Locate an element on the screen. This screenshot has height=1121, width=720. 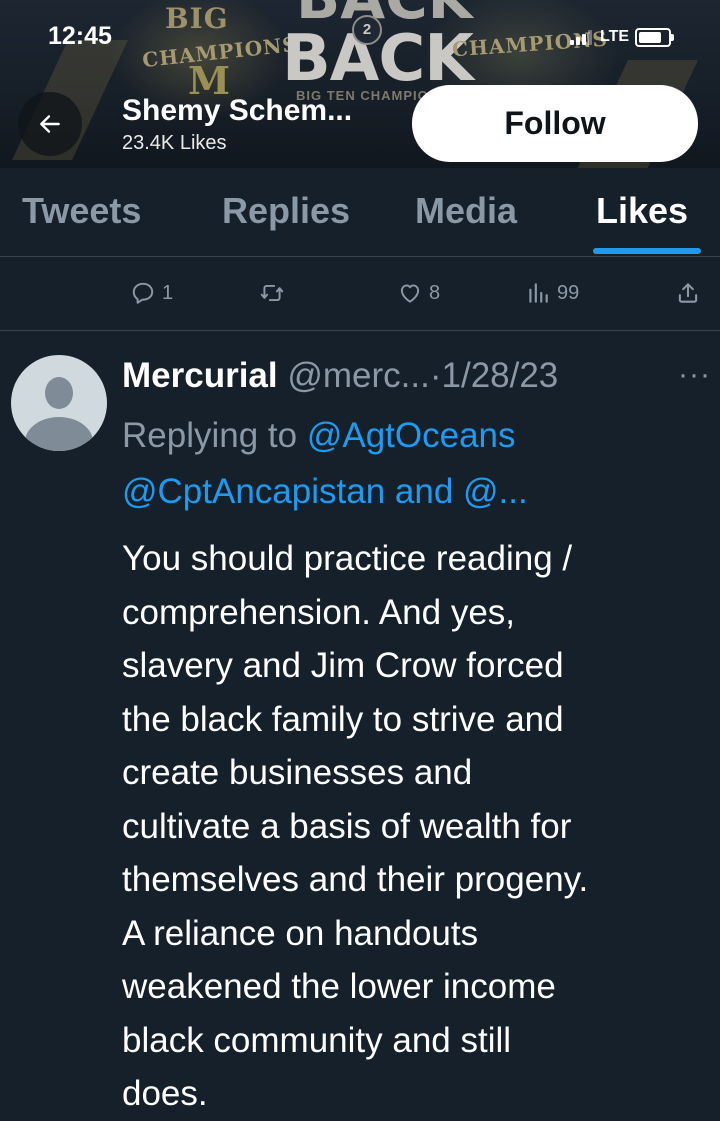
views-chart-icon is located at coordinates (538, 293).